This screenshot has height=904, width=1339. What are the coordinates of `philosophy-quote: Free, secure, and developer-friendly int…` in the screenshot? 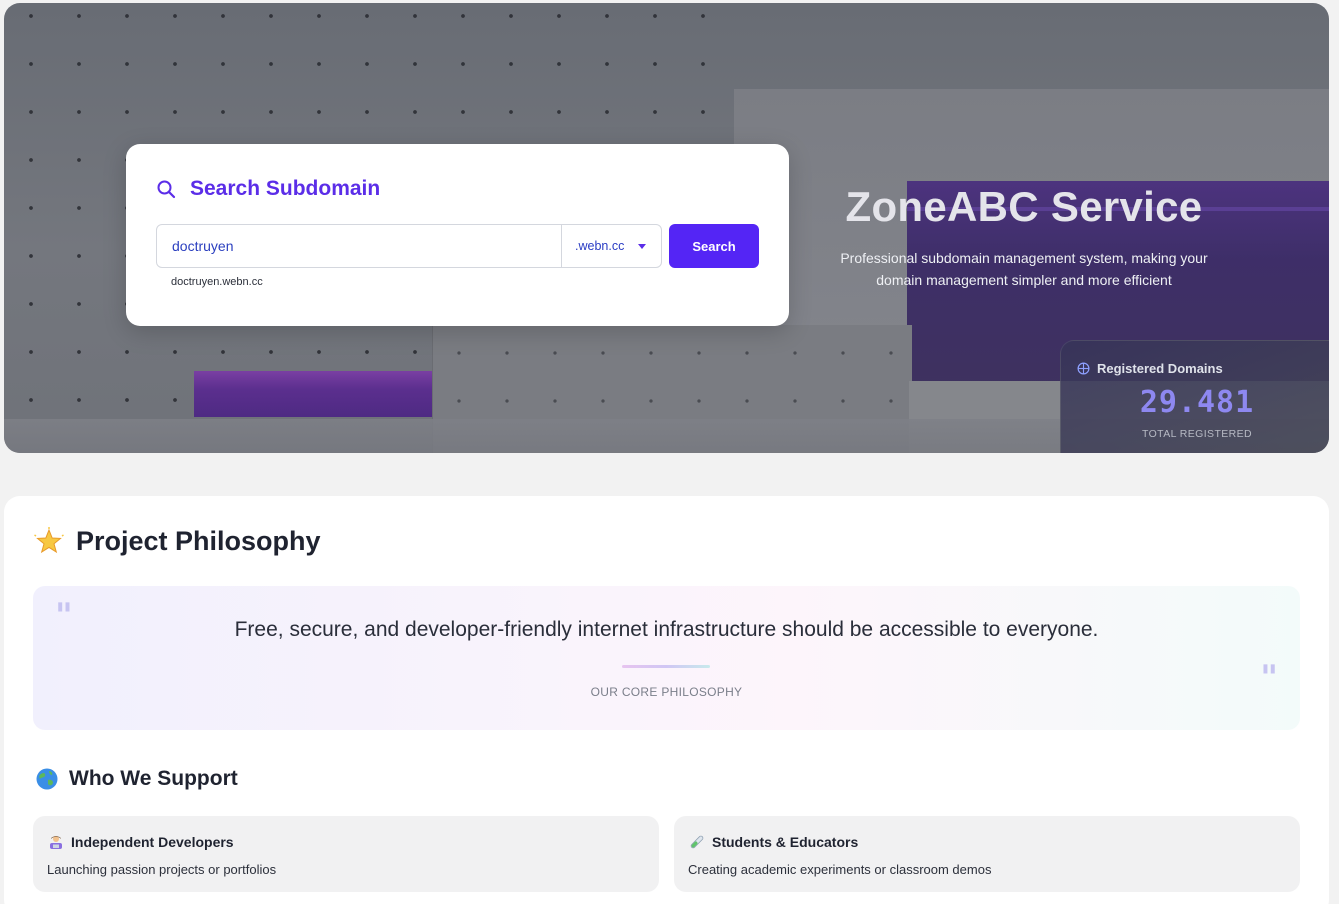 It's located at (666, 629).